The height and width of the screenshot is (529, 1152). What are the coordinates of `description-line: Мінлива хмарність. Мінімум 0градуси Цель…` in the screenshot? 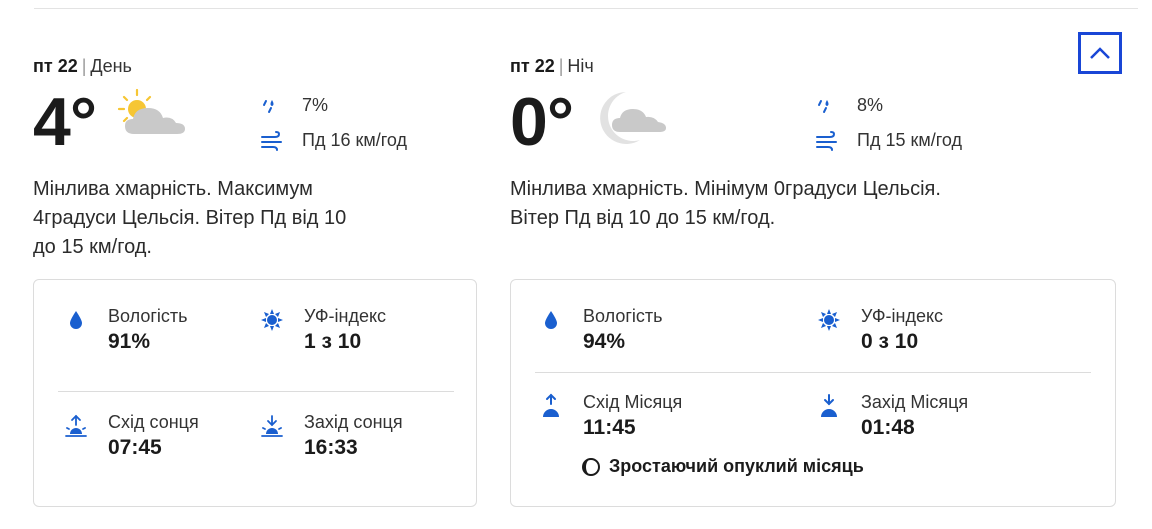 It's located at (725, 189).